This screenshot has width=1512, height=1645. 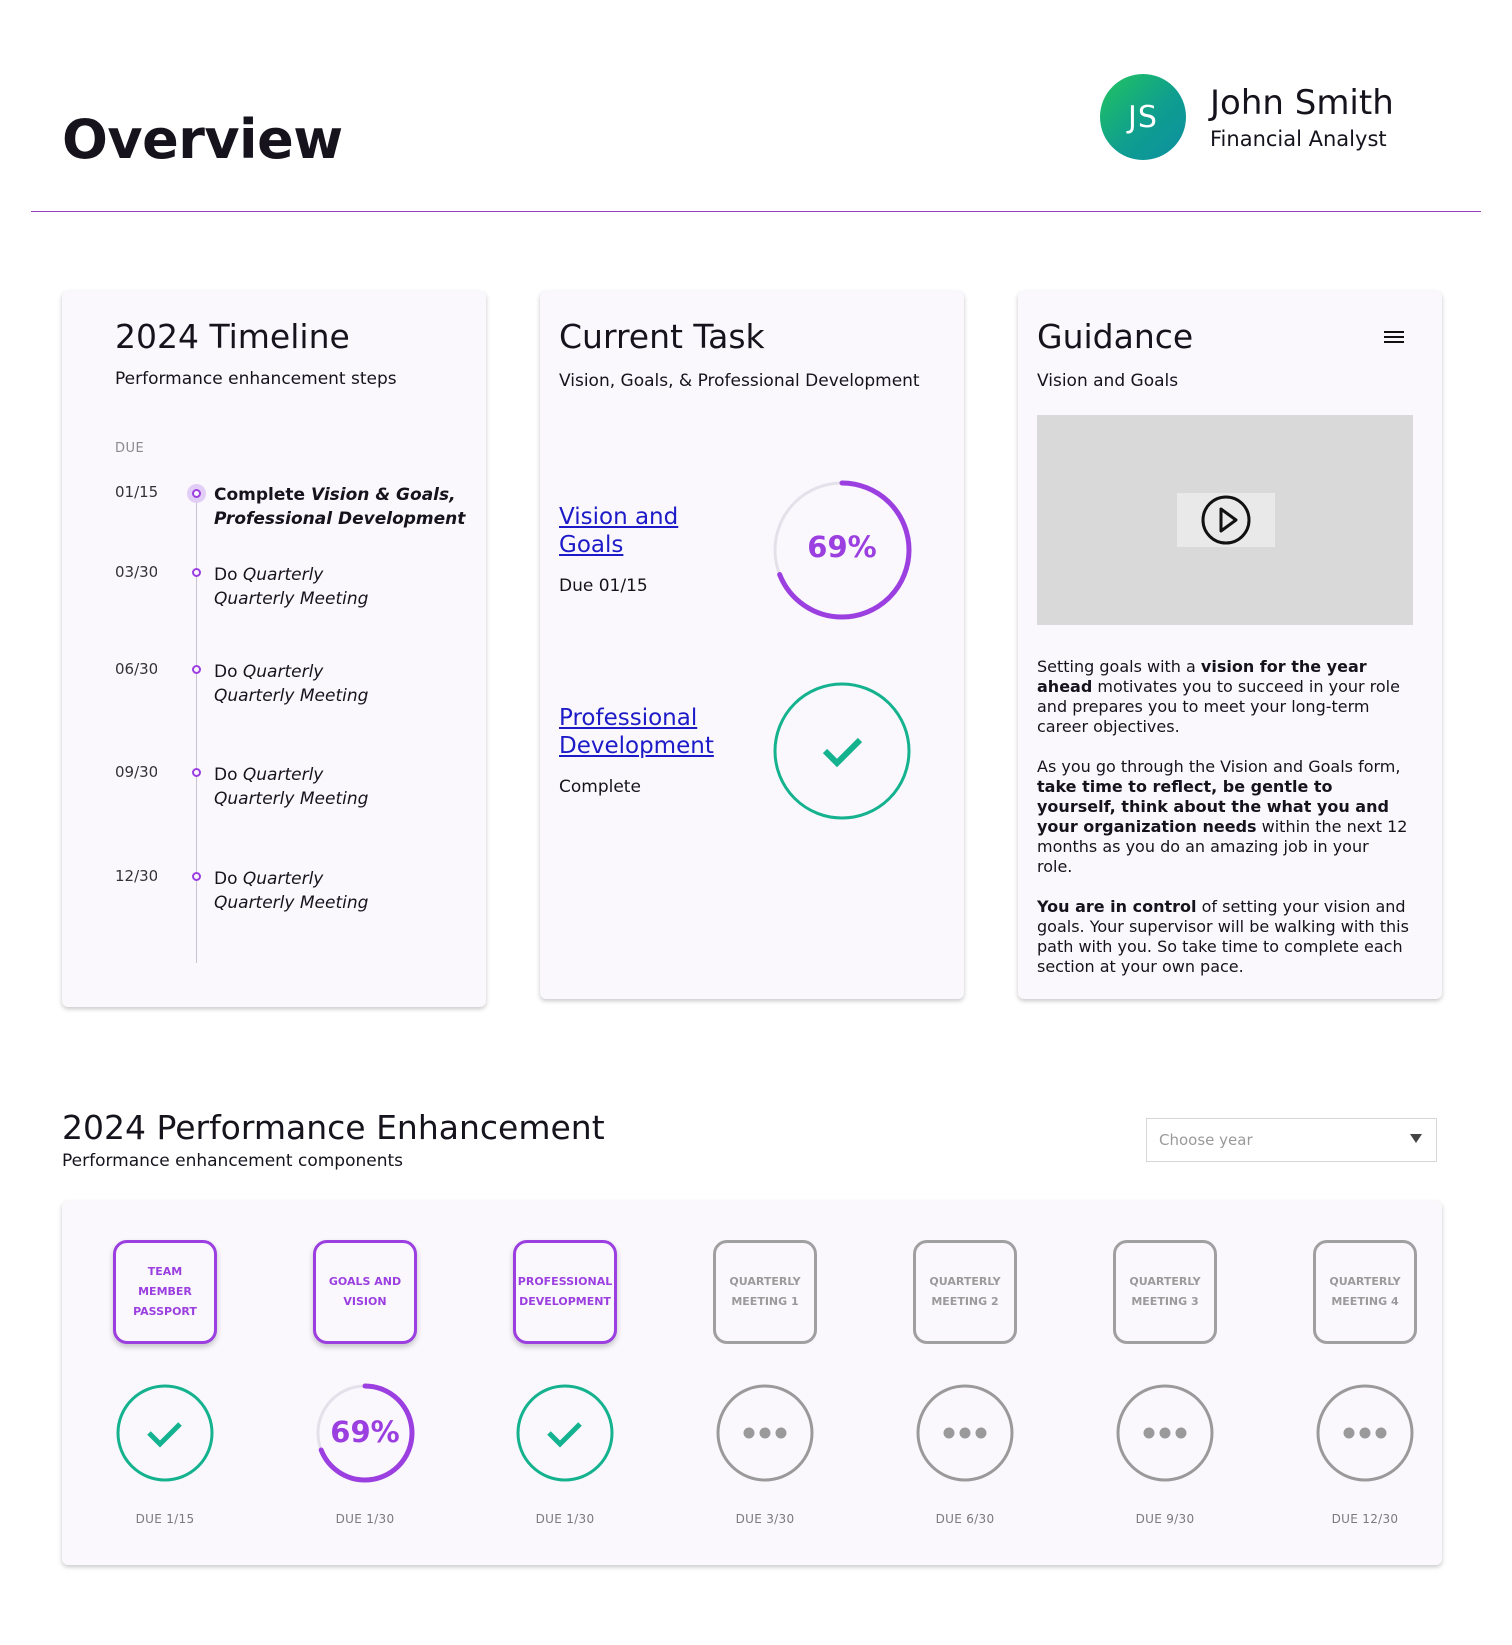 I want to click on current-task-title: Current Task, so click(x=662, y=336).